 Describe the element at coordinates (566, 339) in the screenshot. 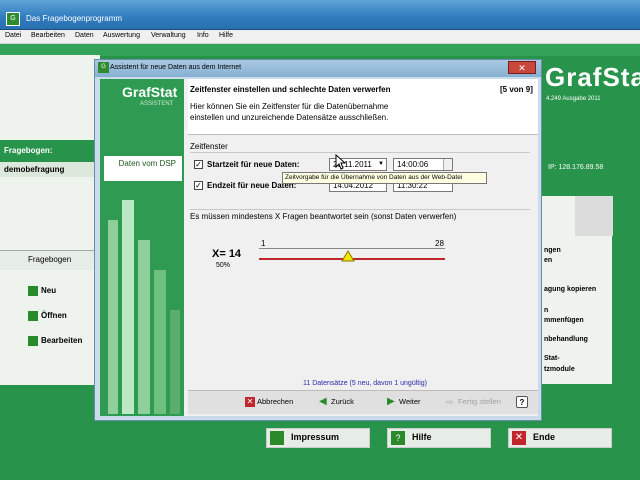

I see `right-item: nbehandlung` at that location.